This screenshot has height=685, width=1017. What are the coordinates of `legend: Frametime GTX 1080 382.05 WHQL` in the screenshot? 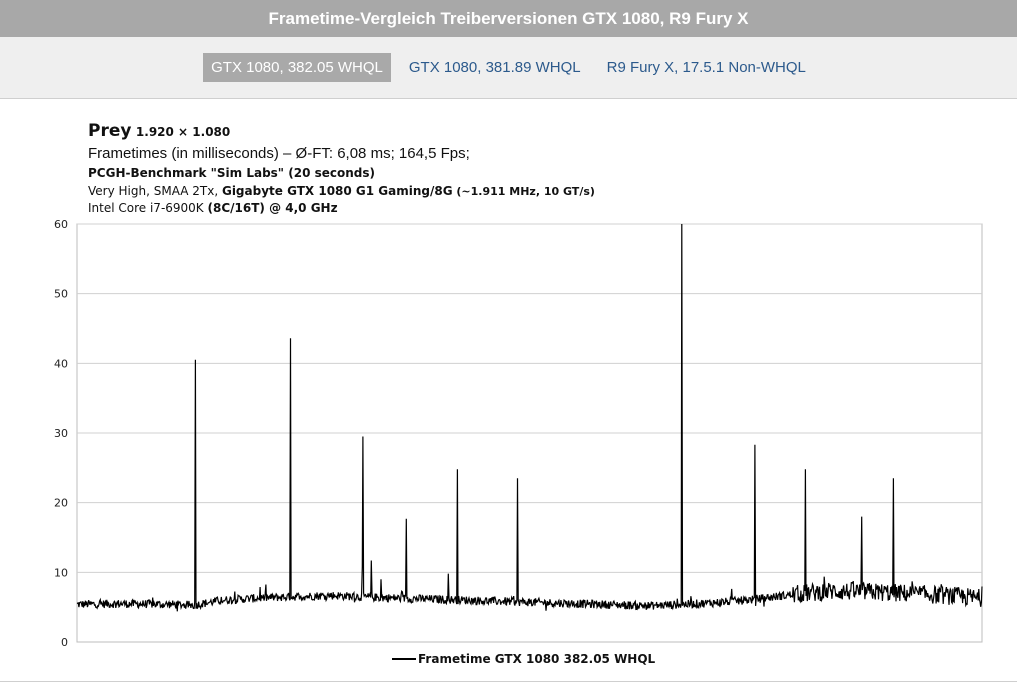 It's located at (523, 659).